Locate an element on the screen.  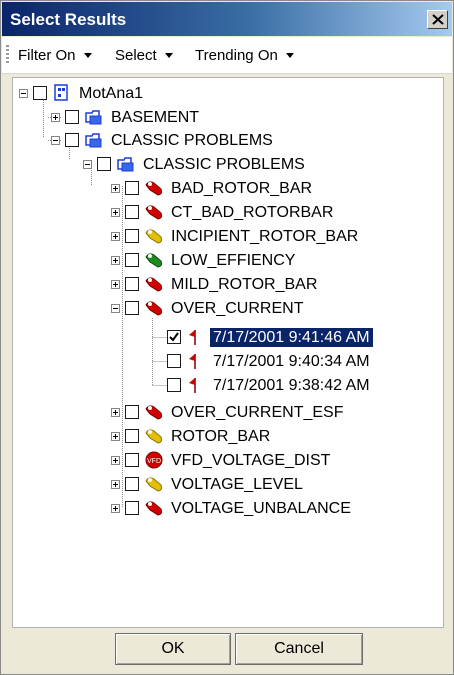
tree-node-fault: INCIPIENT_ROTOR_BAR is located at coordinates (271, 238).